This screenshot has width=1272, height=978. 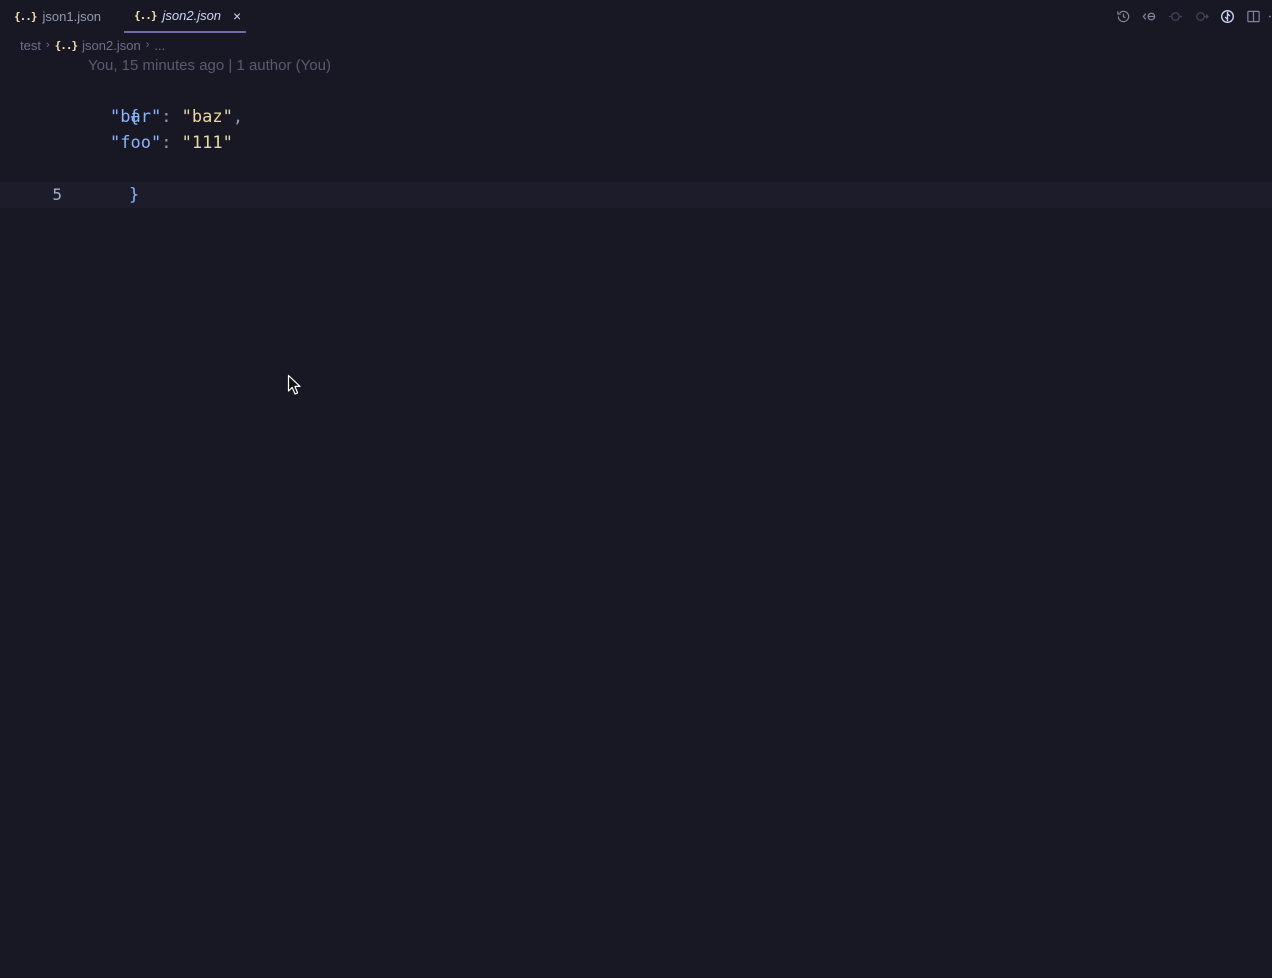 I want to click on mouse-pointer-icon, so click(x=294, y=384).